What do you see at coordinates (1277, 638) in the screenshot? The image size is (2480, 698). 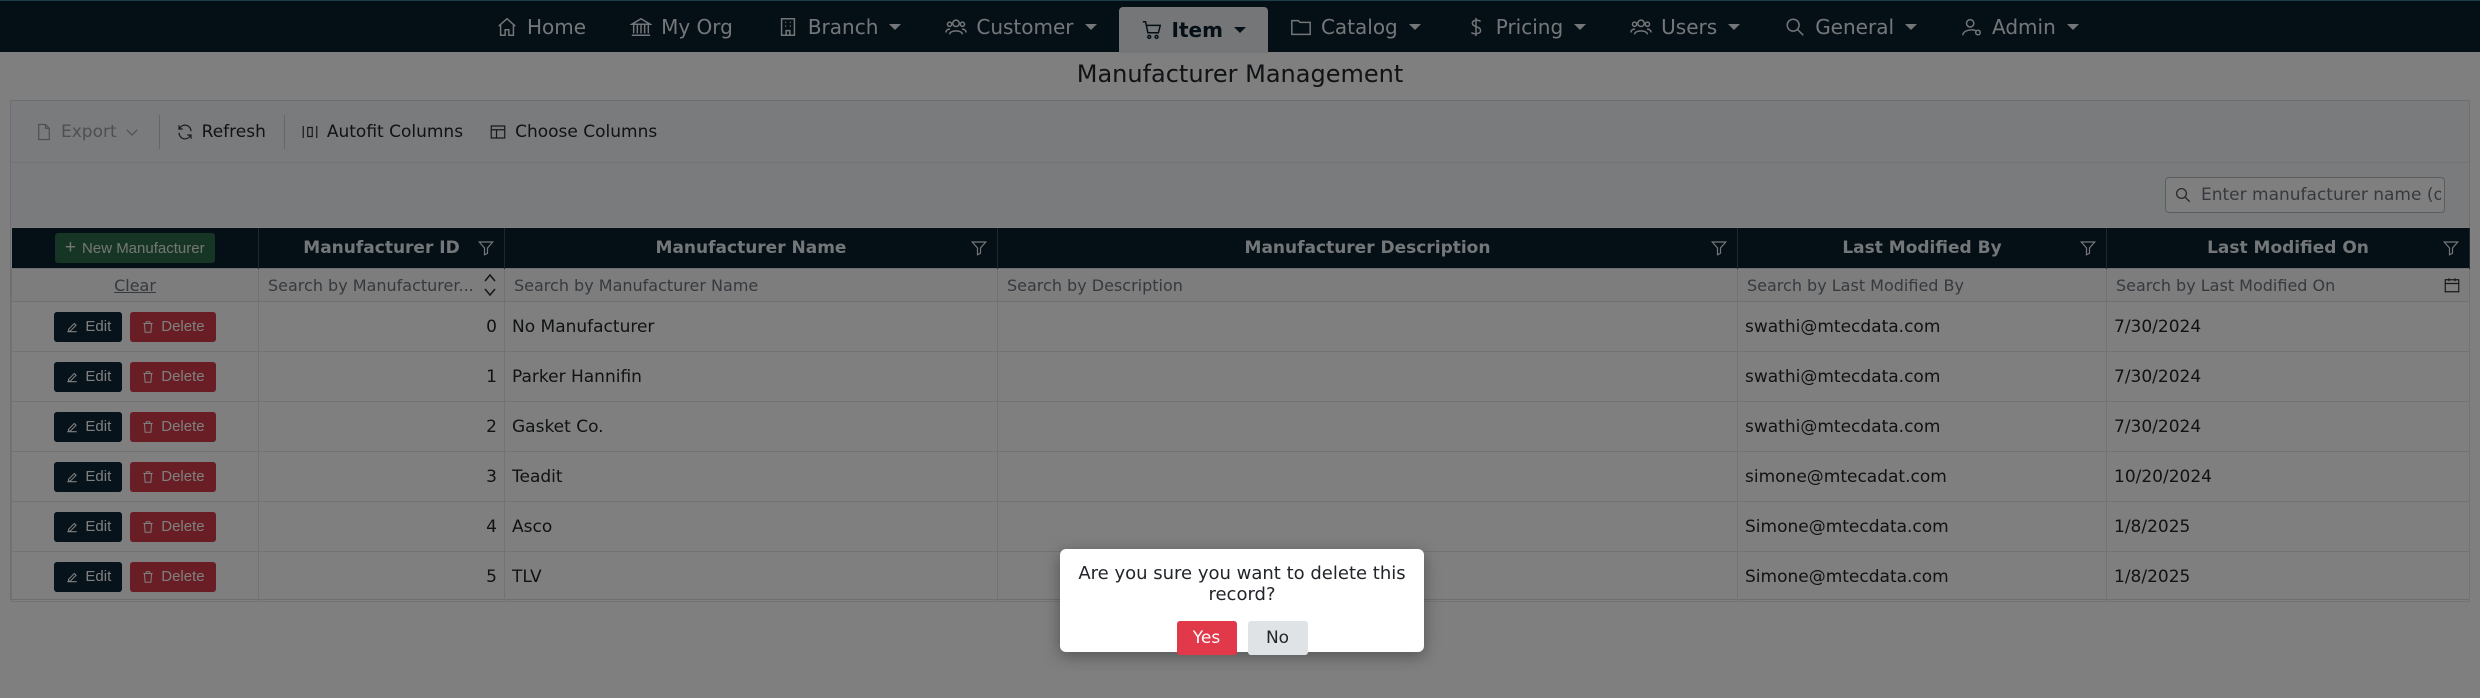 I see `confirm-no-button: No` at bounding box center [1277, 638].